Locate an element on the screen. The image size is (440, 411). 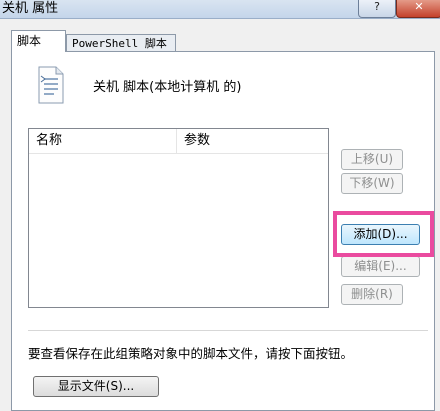
tab-scripts: 脚本 is located at coordinates (38, 41).